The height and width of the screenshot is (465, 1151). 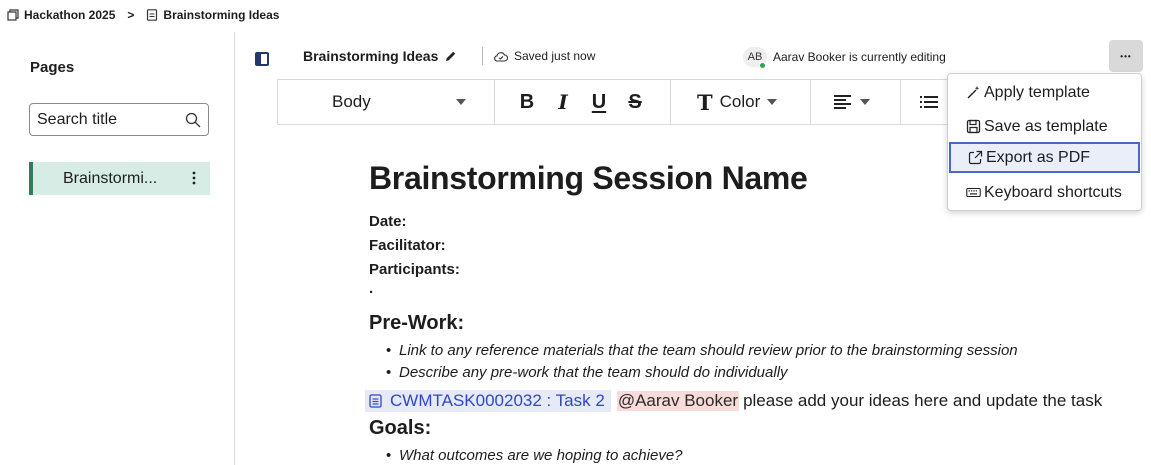 I want to click on text-format-group: B I U S, so click(x=581, y=102).